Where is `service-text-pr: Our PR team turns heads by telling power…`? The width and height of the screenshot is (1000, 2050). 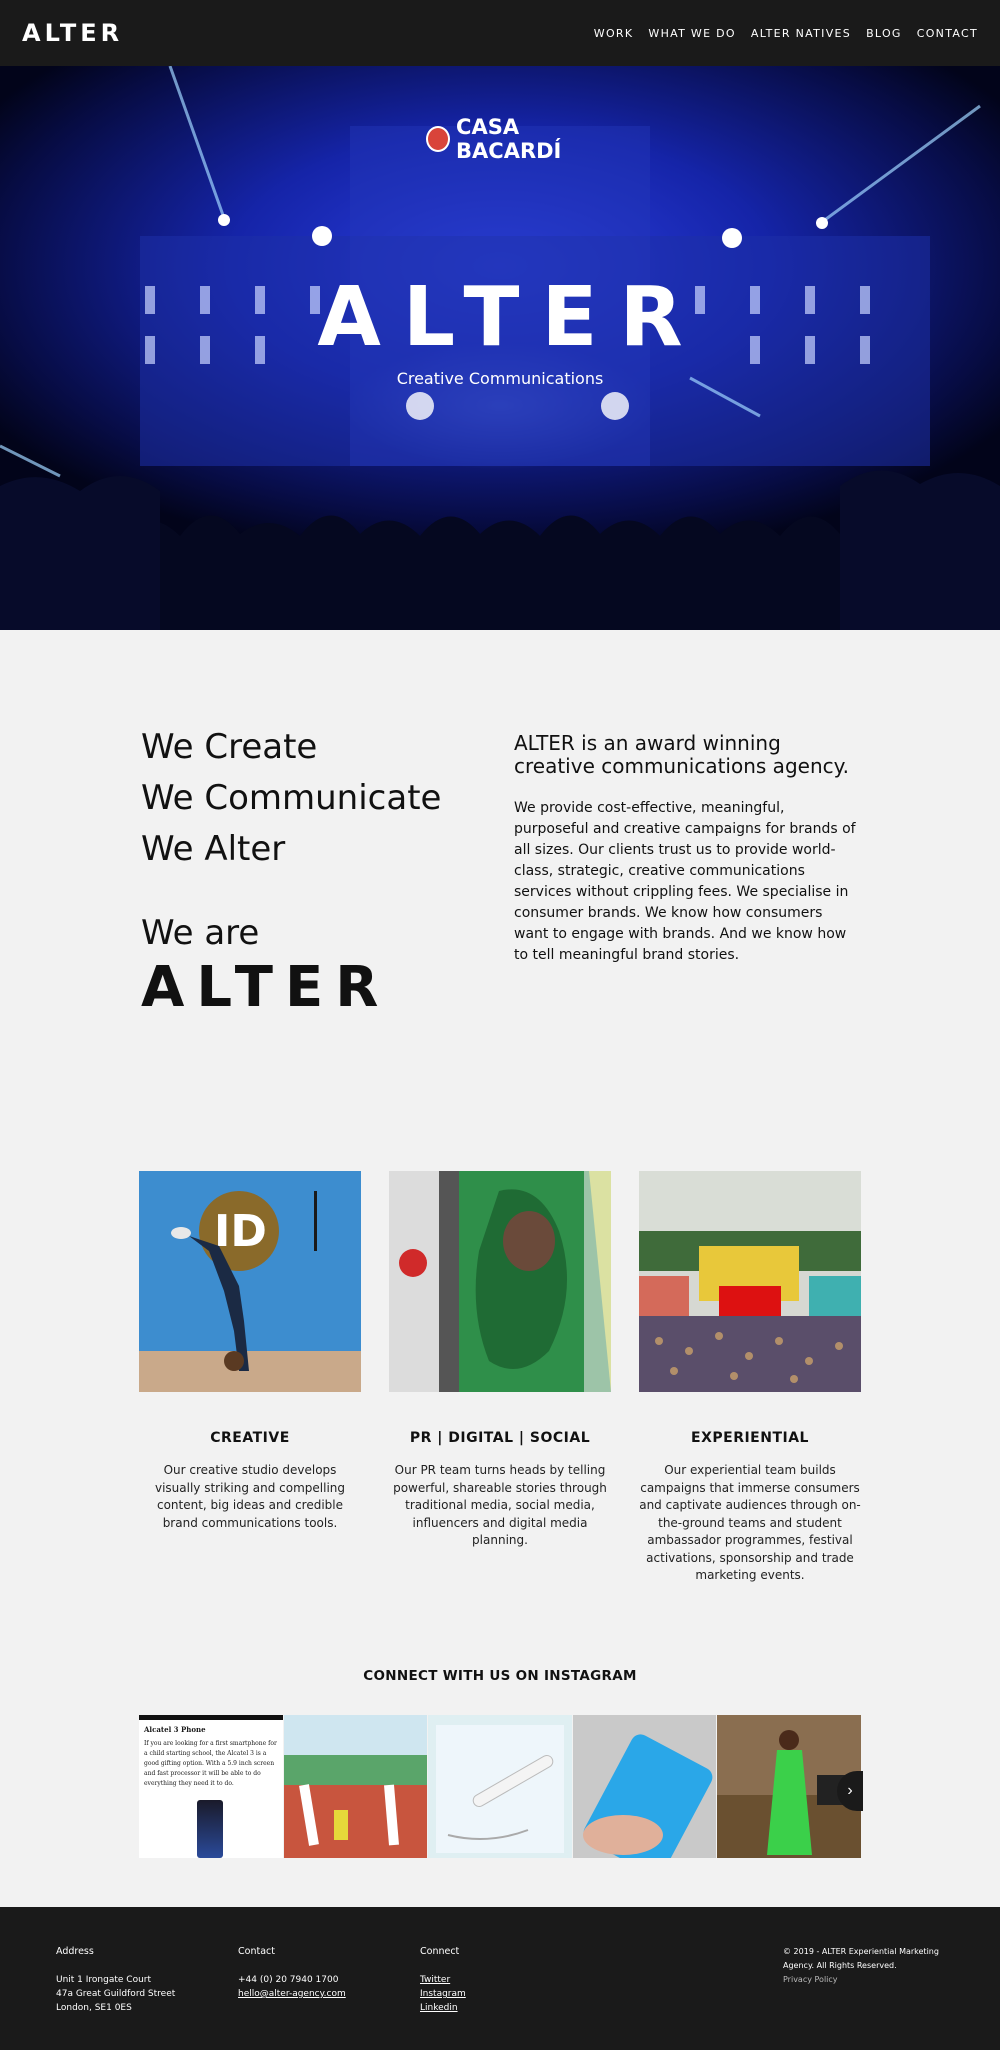 service-text-pr: Our PR team turns heads by telling power… is located at coordinates (500, 1505).